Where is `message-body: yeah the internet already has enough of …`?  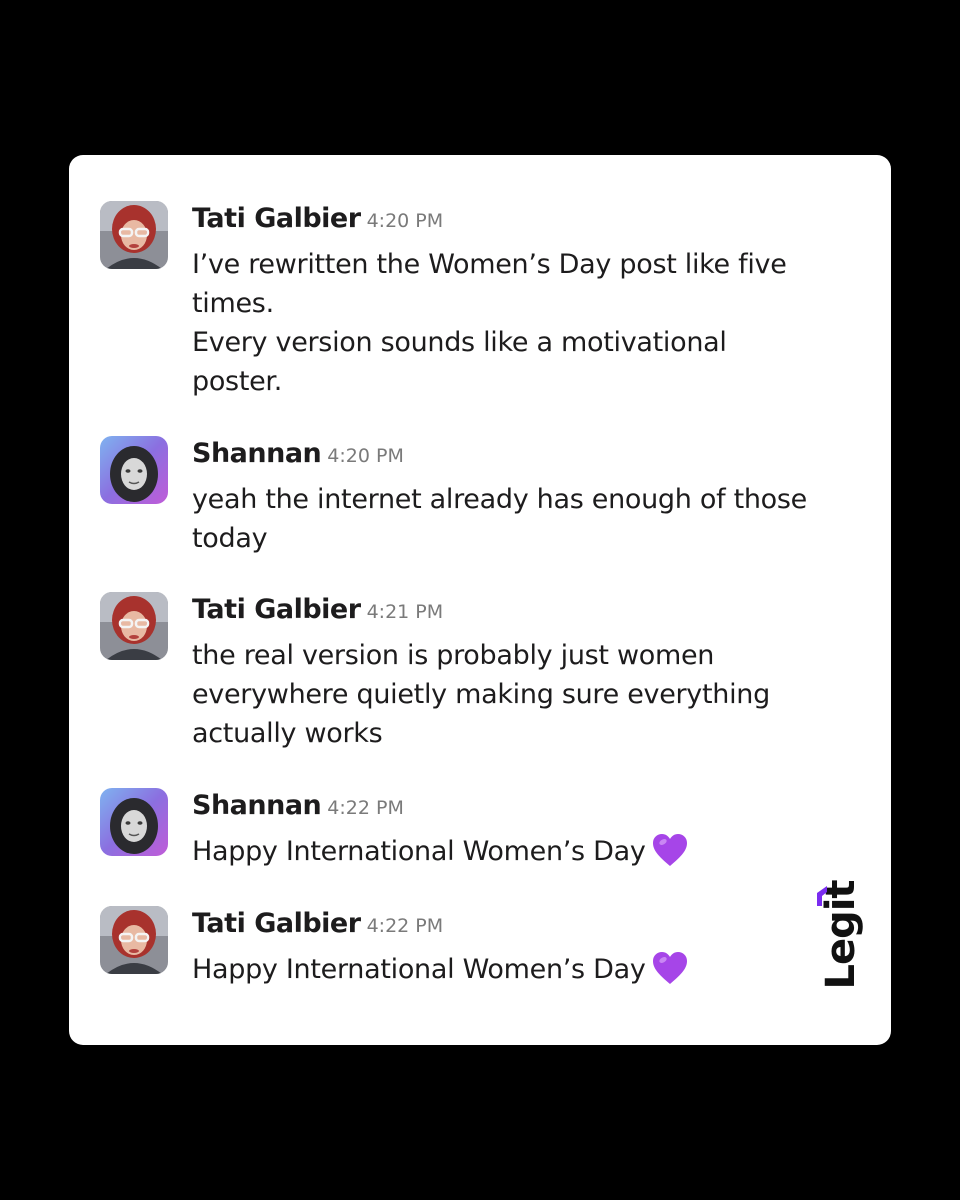
message-body: yeah the internet already has enough of … is located at coordinates (532, 519).